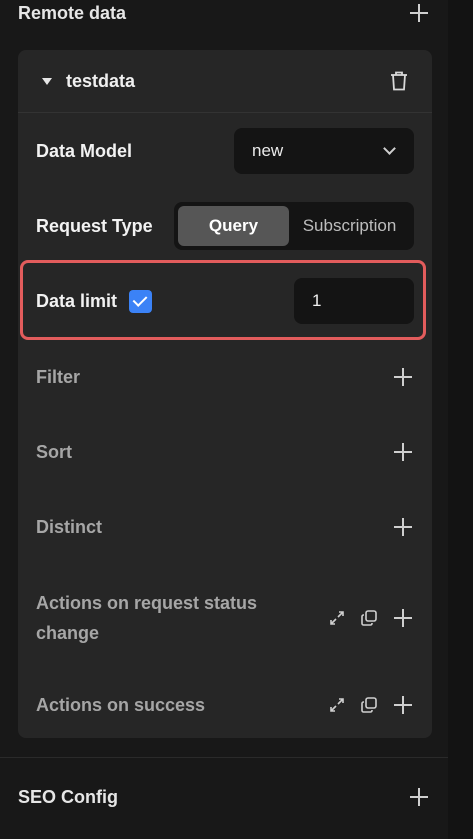  What do you see at coordinates (268, 150) in the screenshot?
I see `data-model-value: new` at bounding box center [268, 150].